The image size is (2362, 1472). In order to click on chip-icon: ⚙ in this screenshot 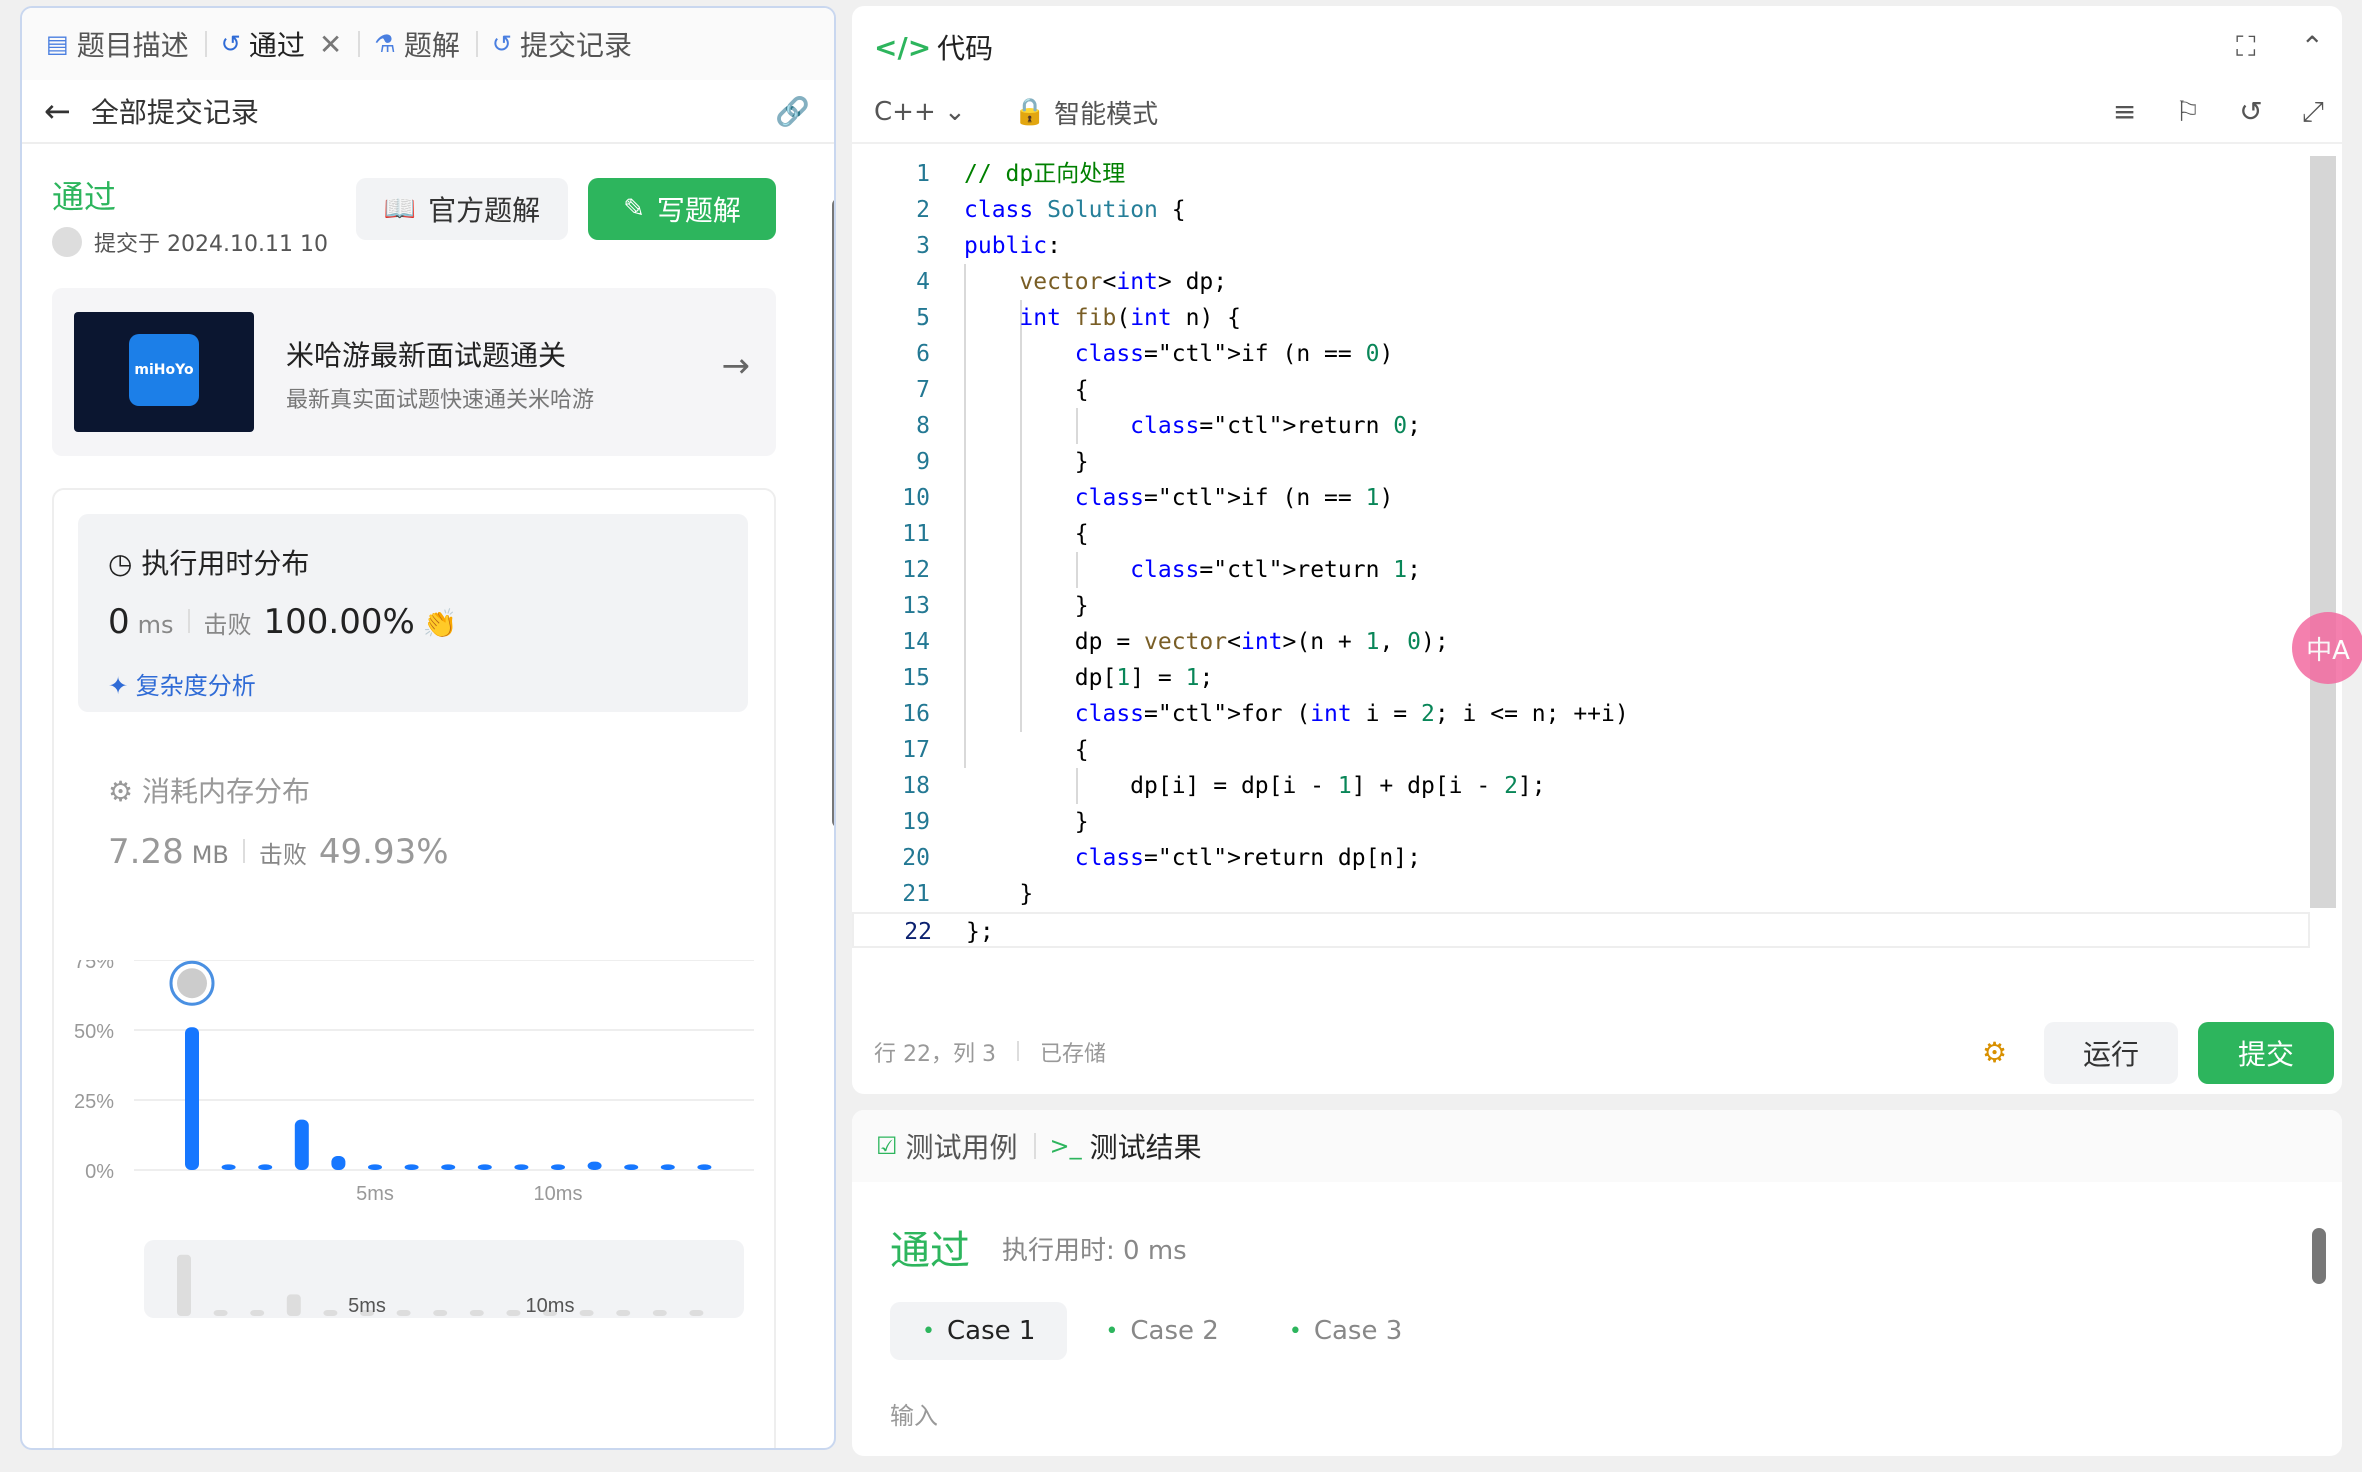, I will do `click(121, 791)`.